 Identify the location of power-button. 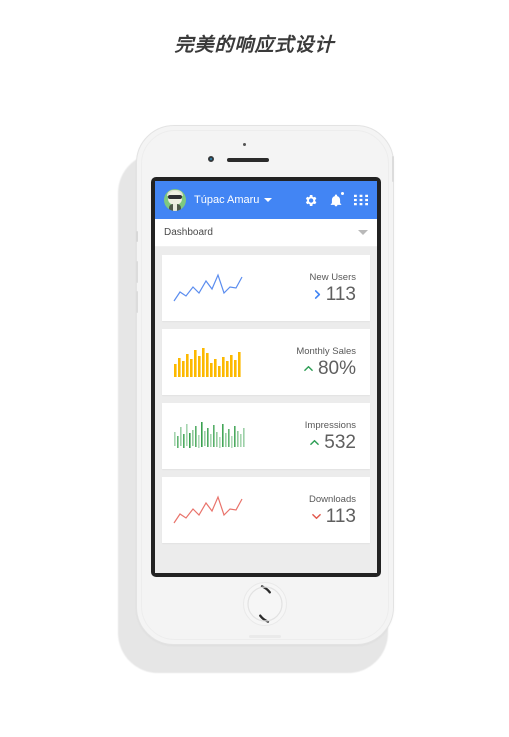
(393, 169).